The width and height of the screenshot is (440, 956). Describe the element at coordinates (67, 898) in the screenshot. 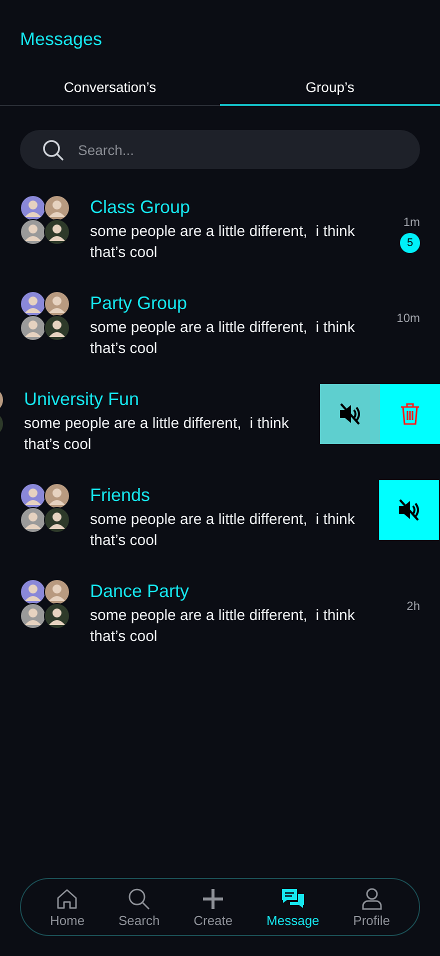

I see `home-icon` at that location.